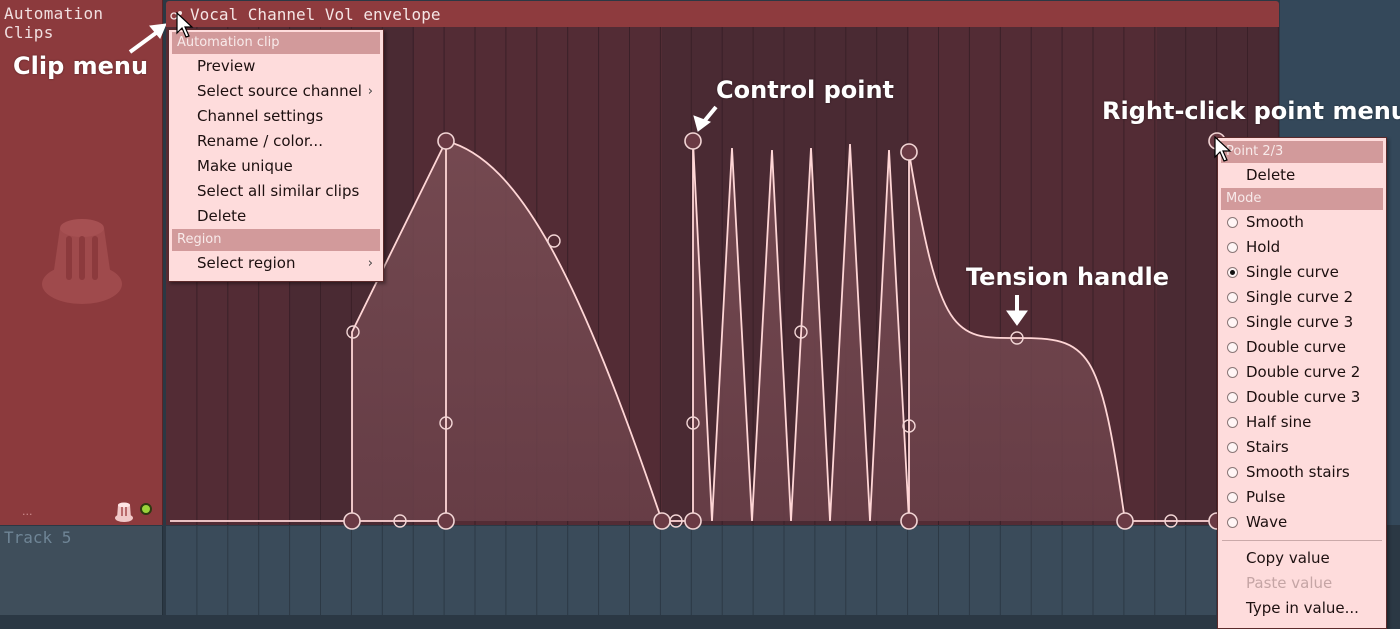 The width and height of the screenshot is (1400, 629). Describe the element at coordinates (1302, 199) in the screenshot. I see `menu-header-mode: Mode` at that location.